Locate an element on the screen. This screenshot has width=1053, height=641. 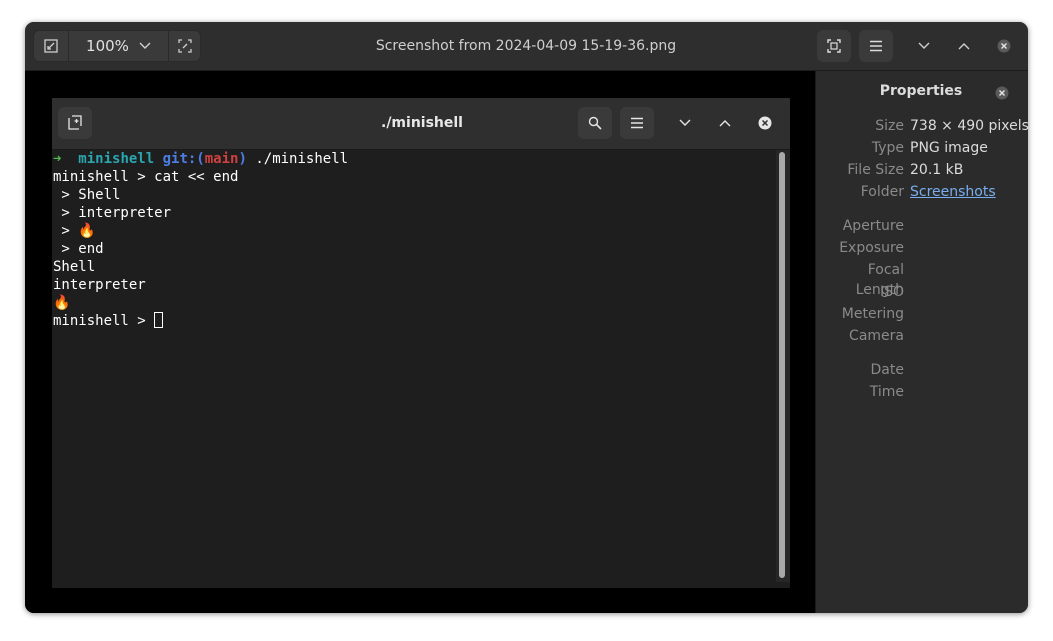
new-tab-icon is located at coordinates (75, 122).